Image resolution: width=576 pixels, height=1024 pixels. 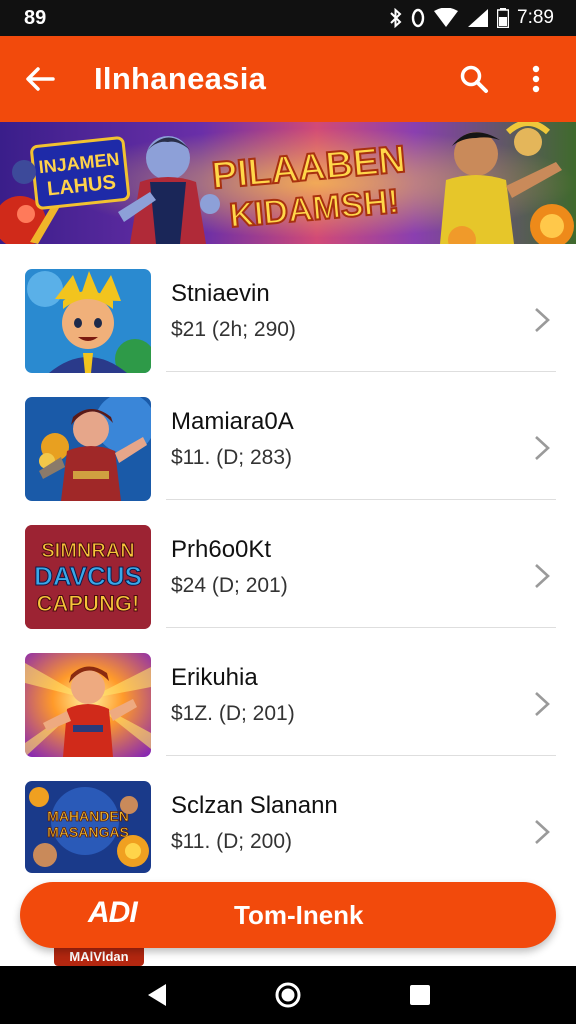 I want to click on primary-action-button: ADI Tom-Inenk, so click(x=288, y=915).